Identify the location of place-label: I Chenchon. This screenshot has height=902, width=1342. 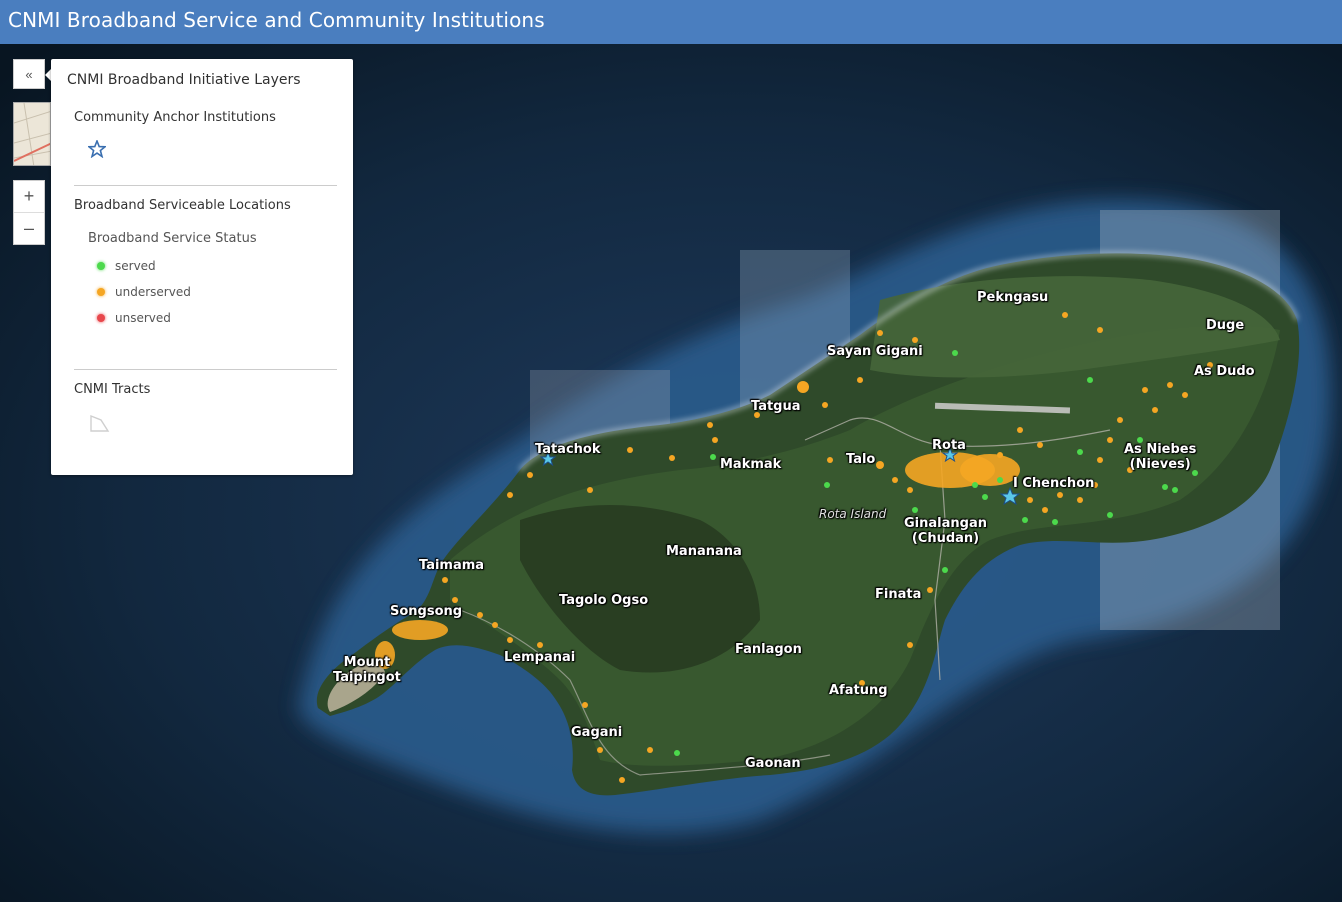
(1054, 483).